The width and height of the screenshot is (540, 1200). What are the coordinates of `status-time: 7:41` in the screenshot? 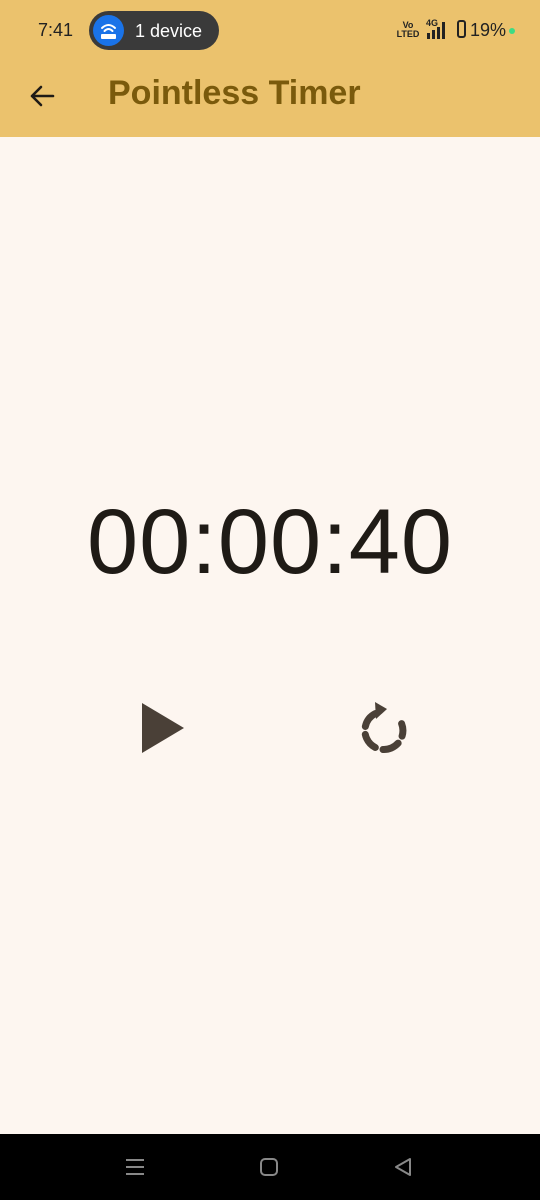 It's located at (56, 30).